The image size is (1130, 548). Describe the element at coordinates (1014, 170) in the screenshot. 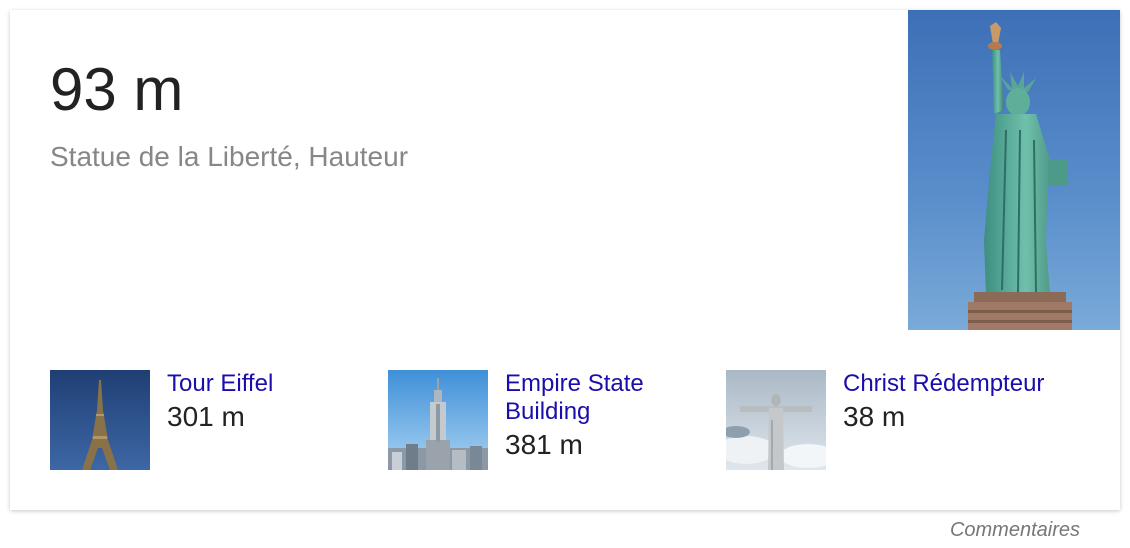

I see `statue-of-liberty-image` at that location.